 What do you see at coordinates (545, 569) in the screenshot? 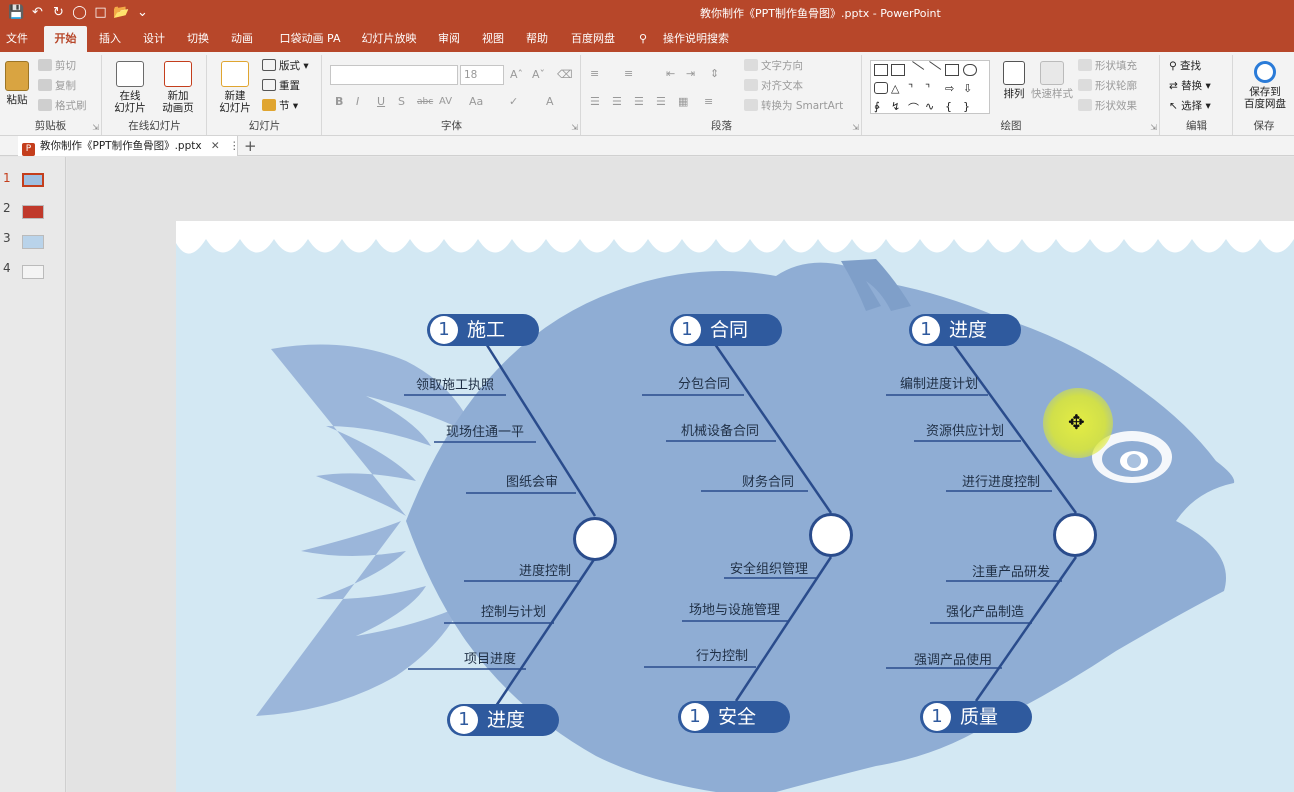
I see `bone-label: 进度控制` at bounding box center [545, 569].